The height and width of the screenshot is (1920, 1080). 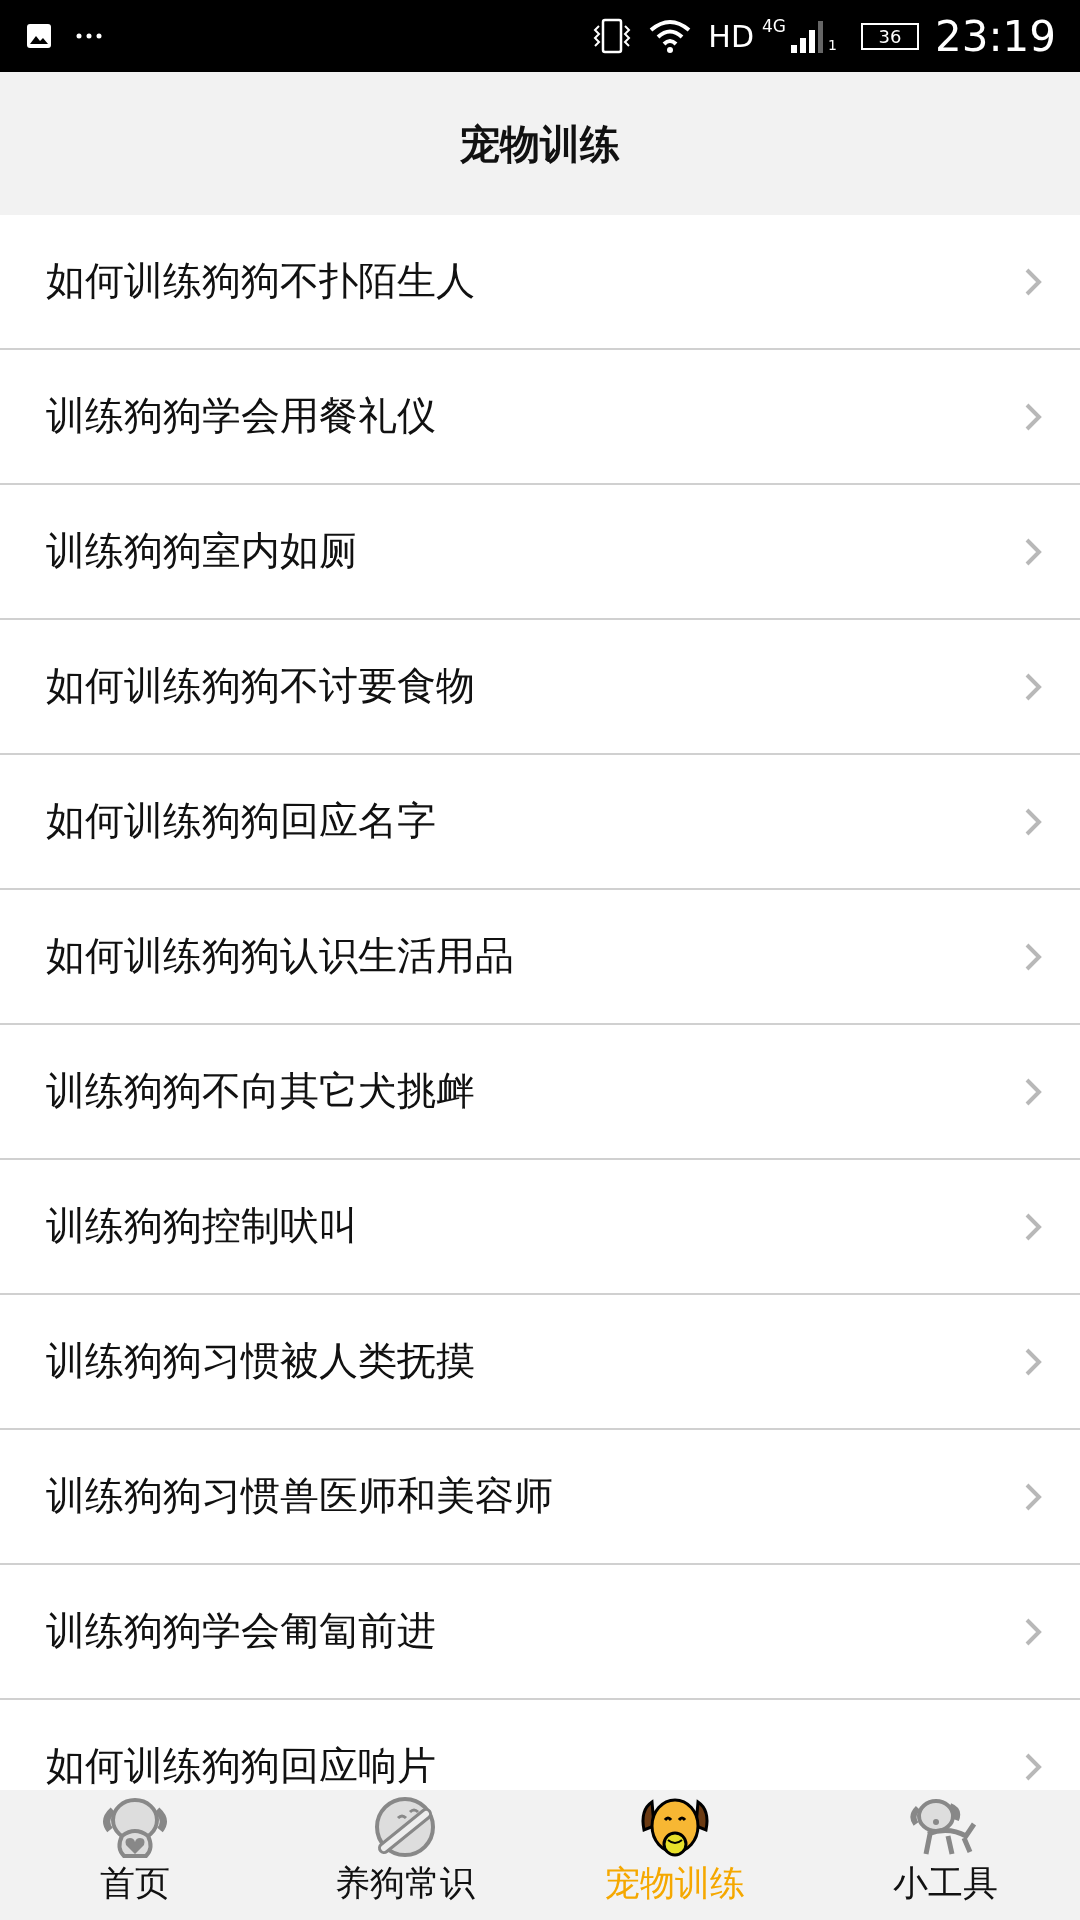 I want to click on item-title: 如何训练狗狗回应响片, so click(x=241, y=1766).